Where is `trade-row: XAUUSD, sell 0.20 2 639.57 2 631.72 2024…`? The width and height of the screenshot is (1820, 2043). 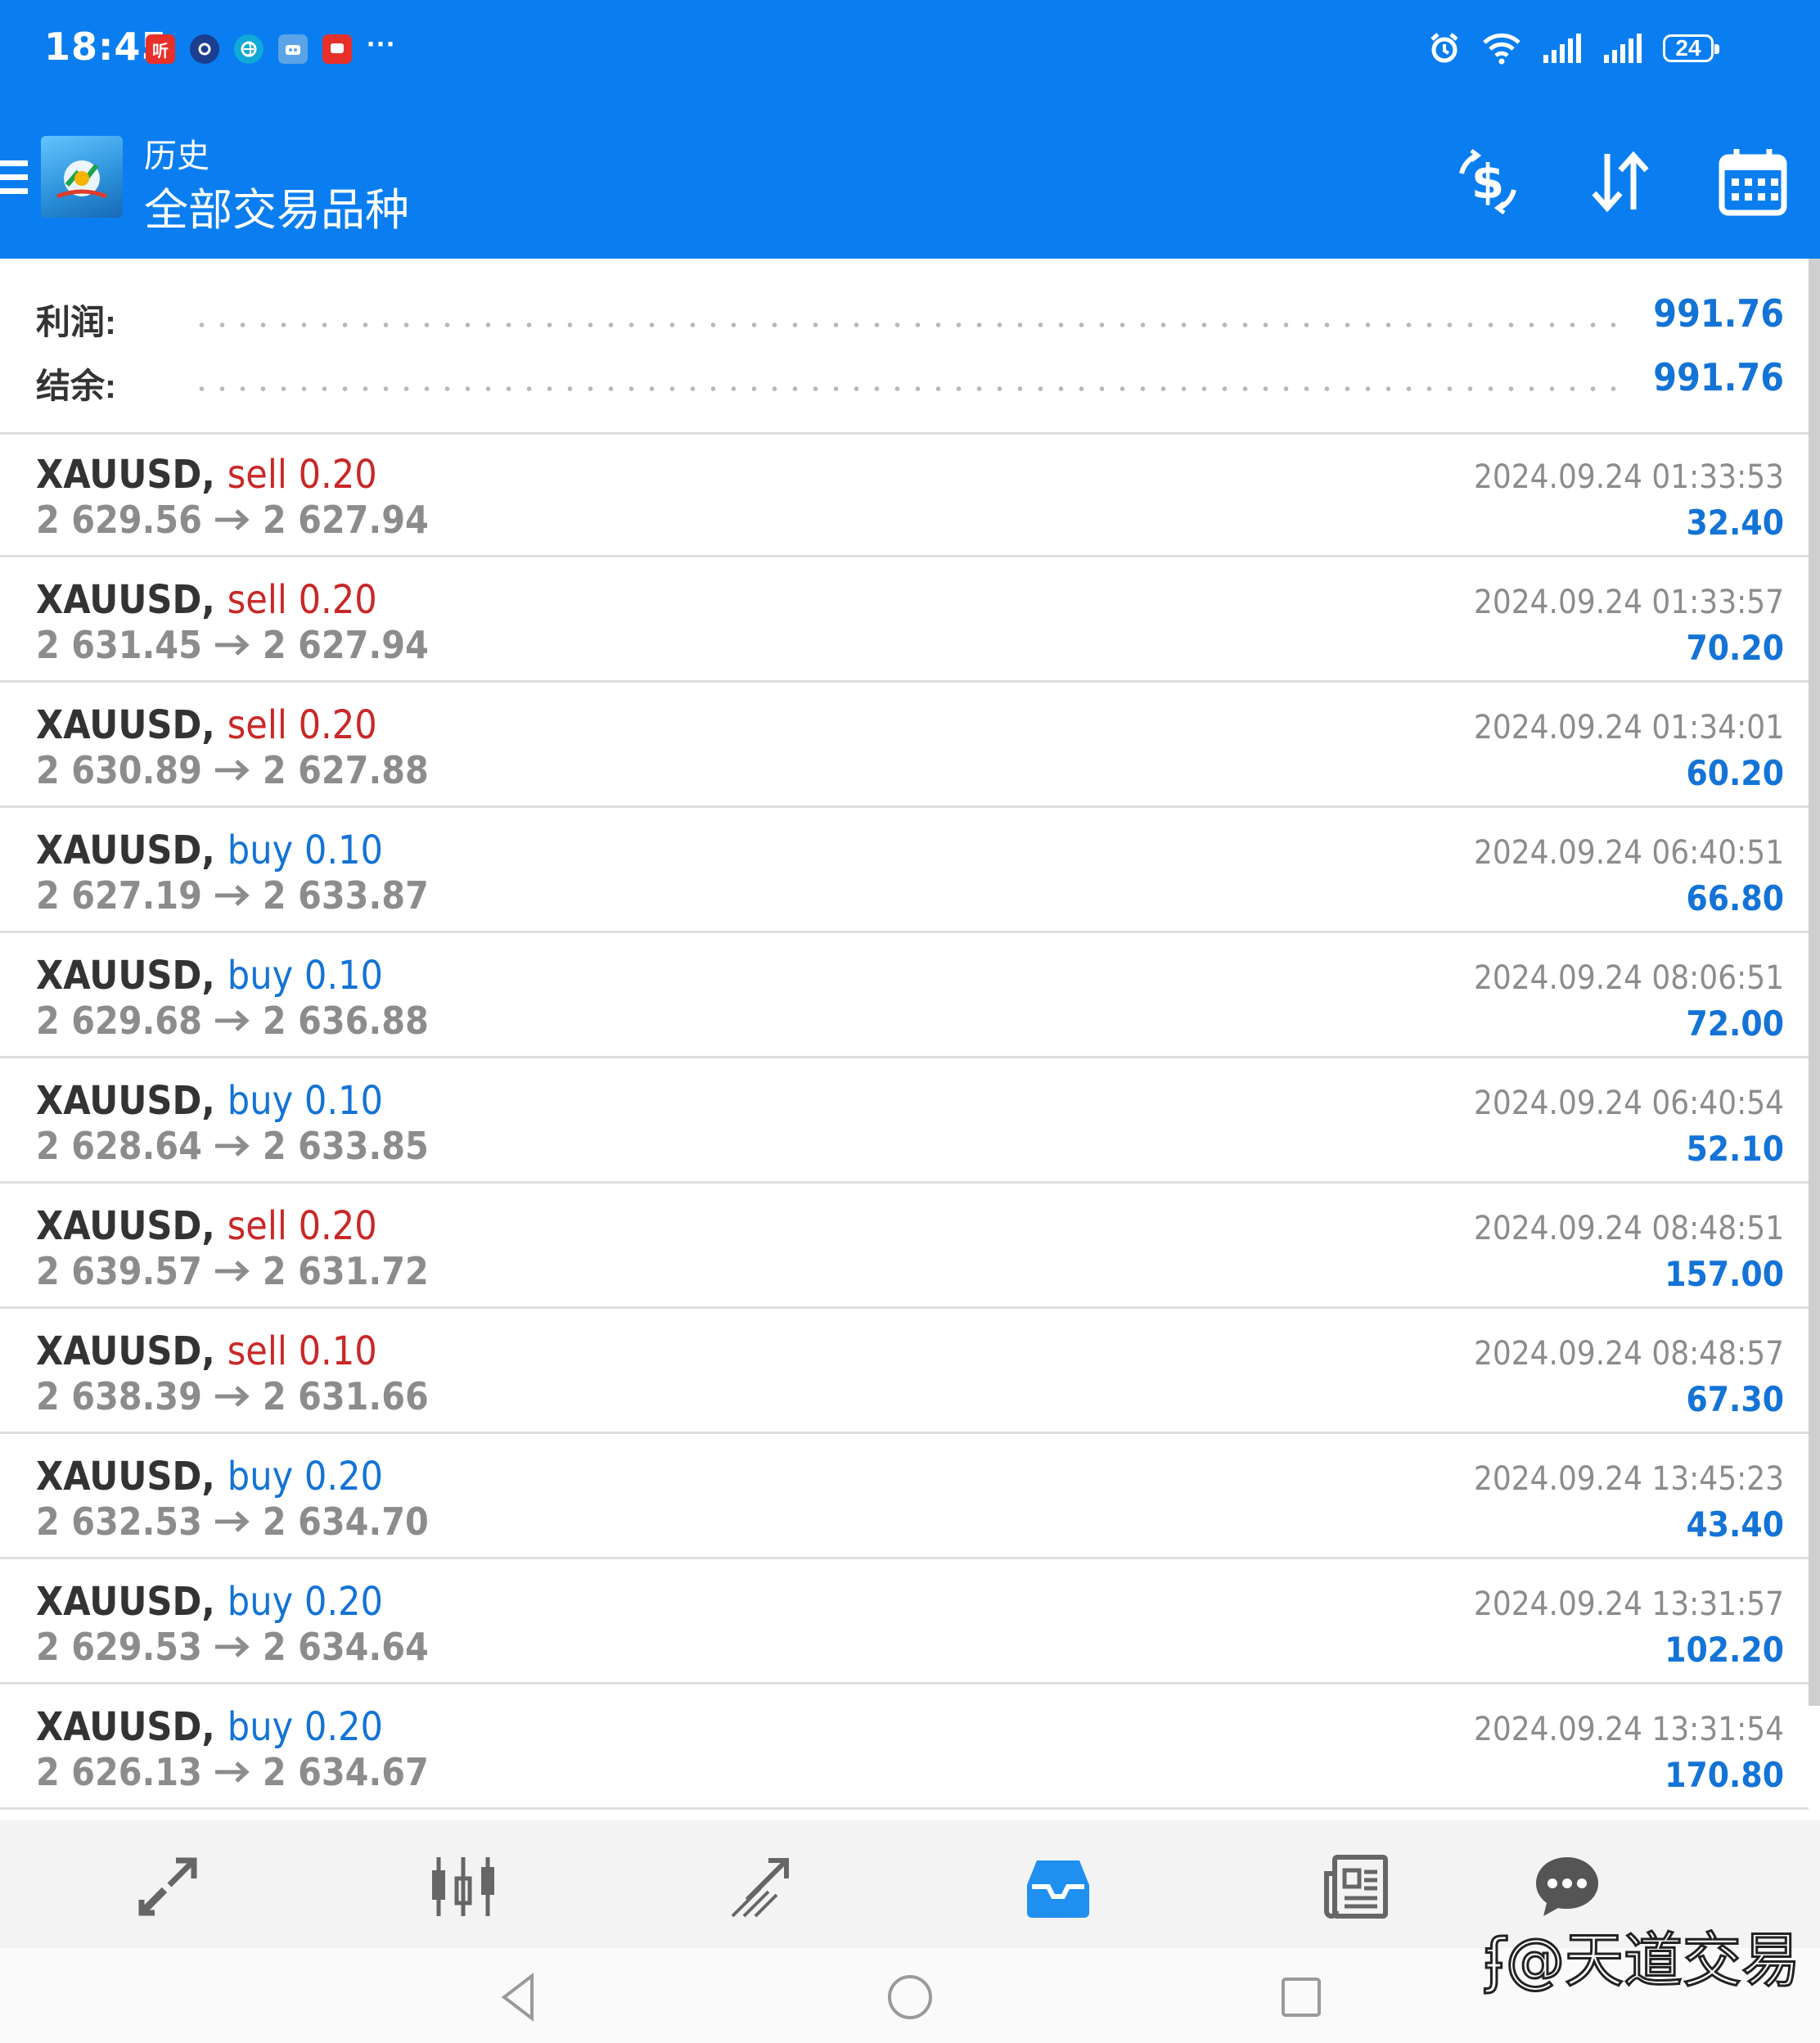 trade-row: XAUUSD, sell 0.20 2 639.57 2 631.72 2024… is located at coordinates (904, 1246).